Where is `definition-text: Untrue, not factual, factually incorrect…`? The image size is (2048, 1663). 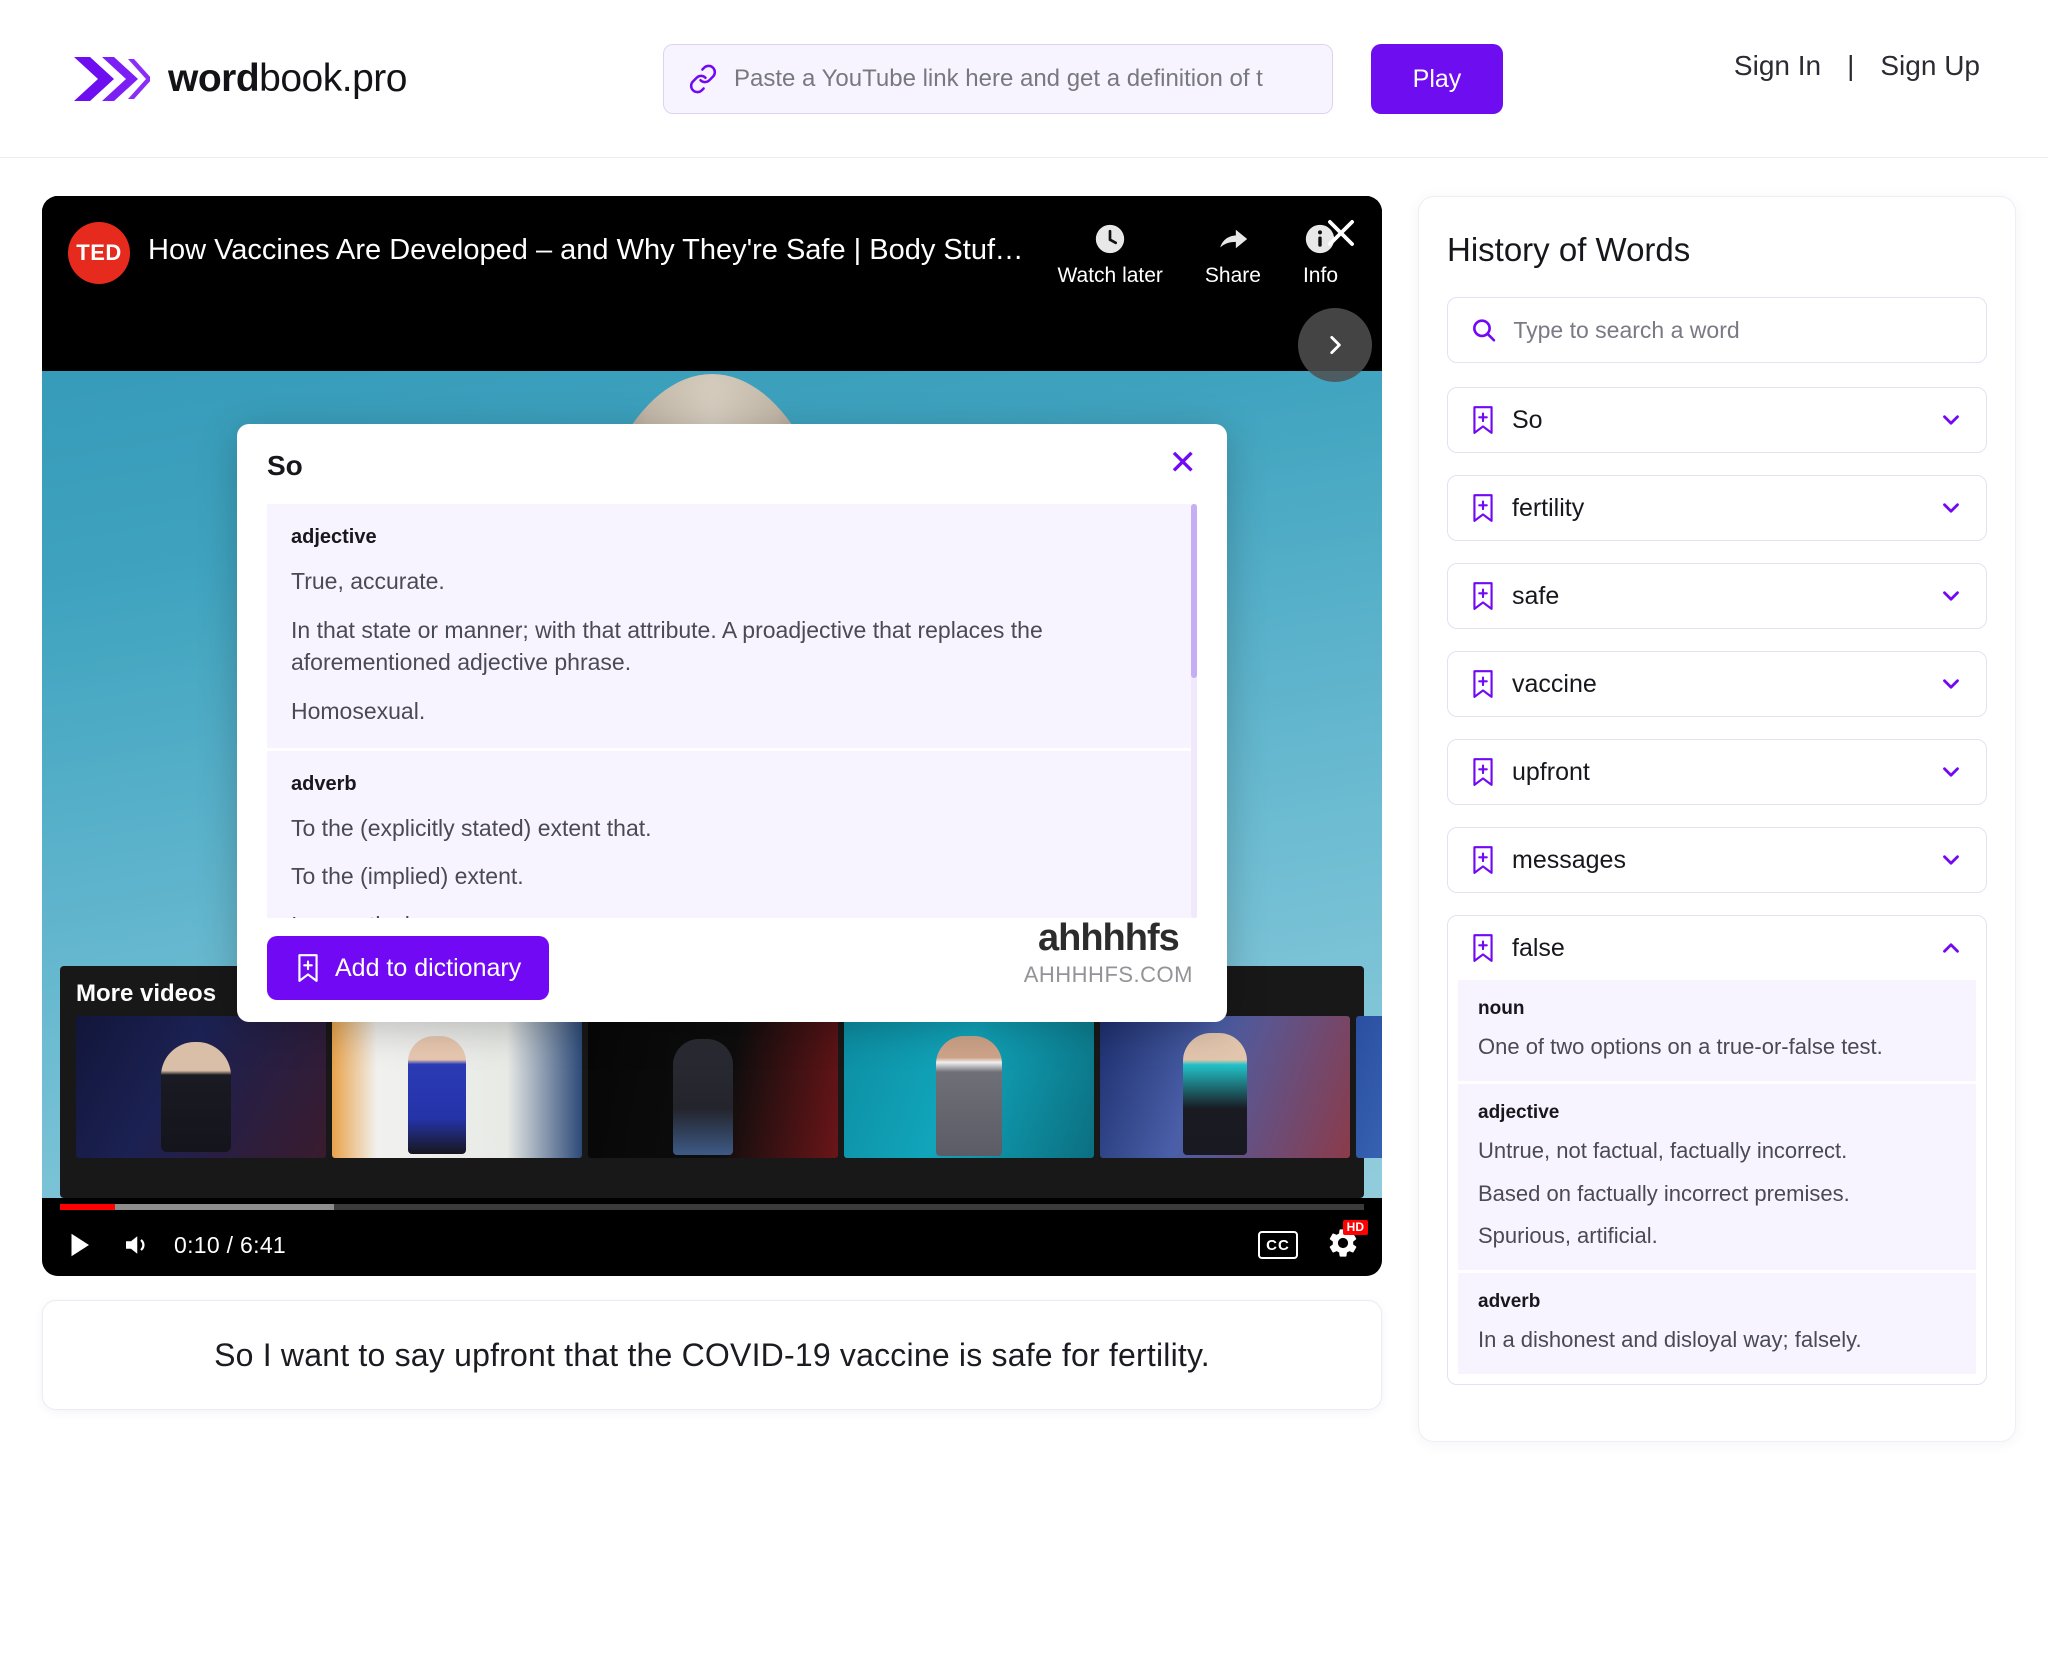
definition-text: Untrue, not factual, factually incorrect… is located at coordinates (1663, 1150).